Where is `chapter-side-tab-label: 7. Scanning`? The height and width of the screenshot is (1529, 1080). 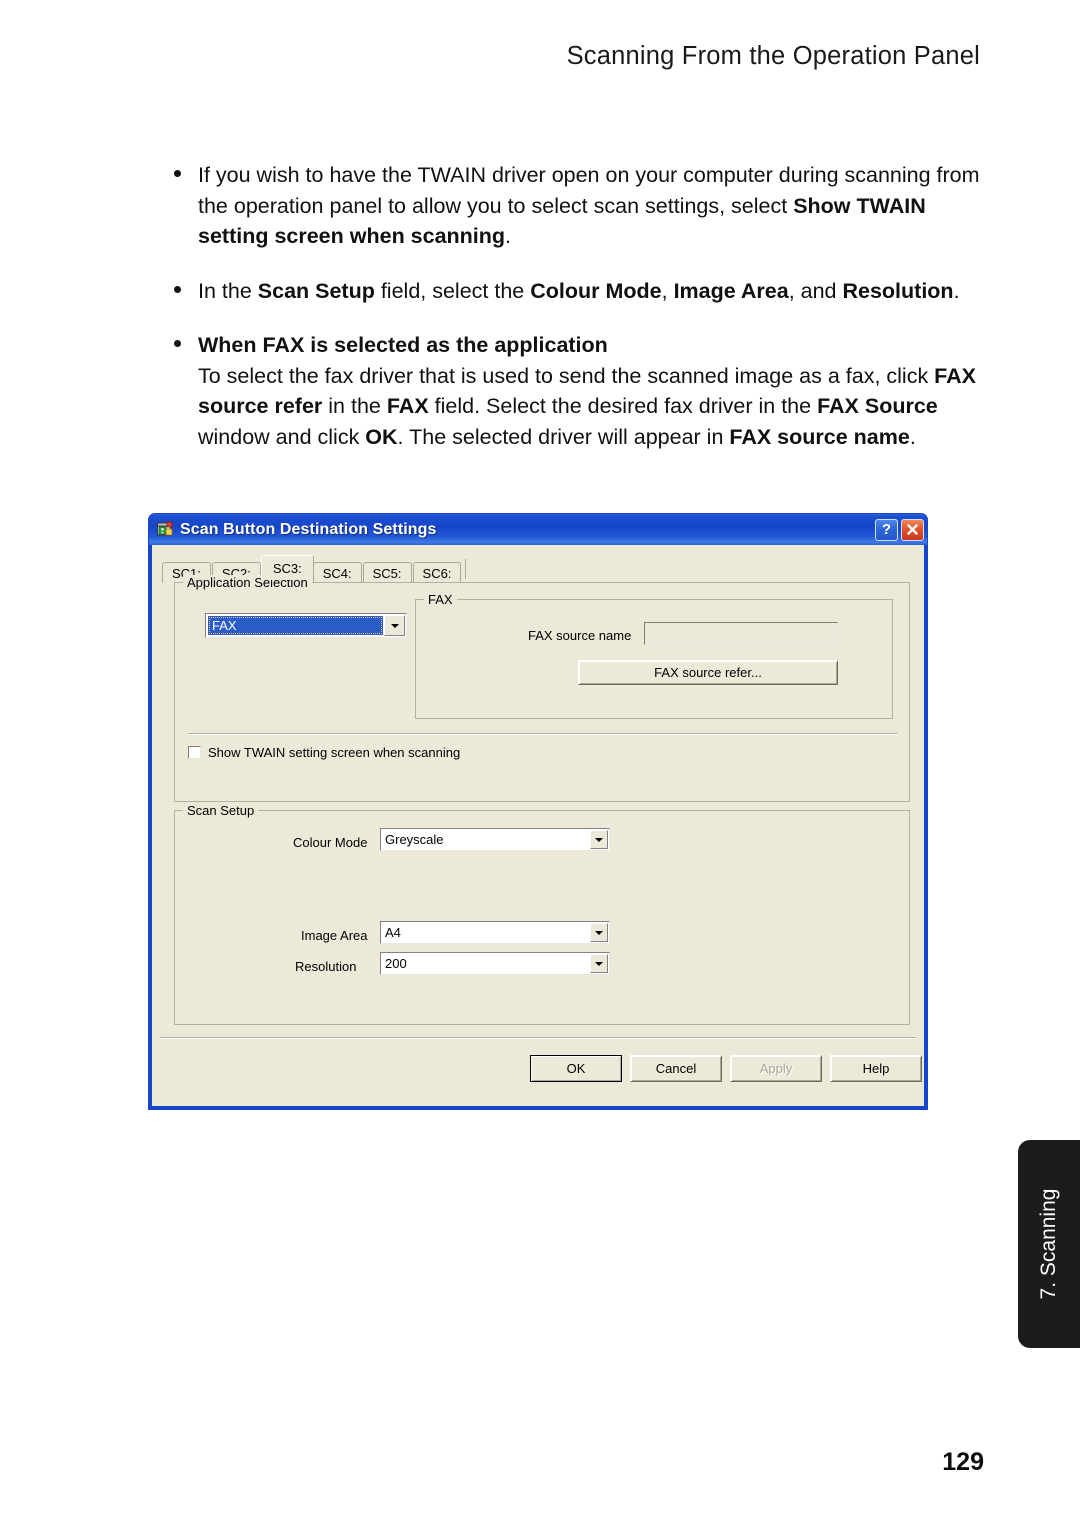
chapter-side-tab-label: 7. Scanning is located at coordinates (1048, 1244).